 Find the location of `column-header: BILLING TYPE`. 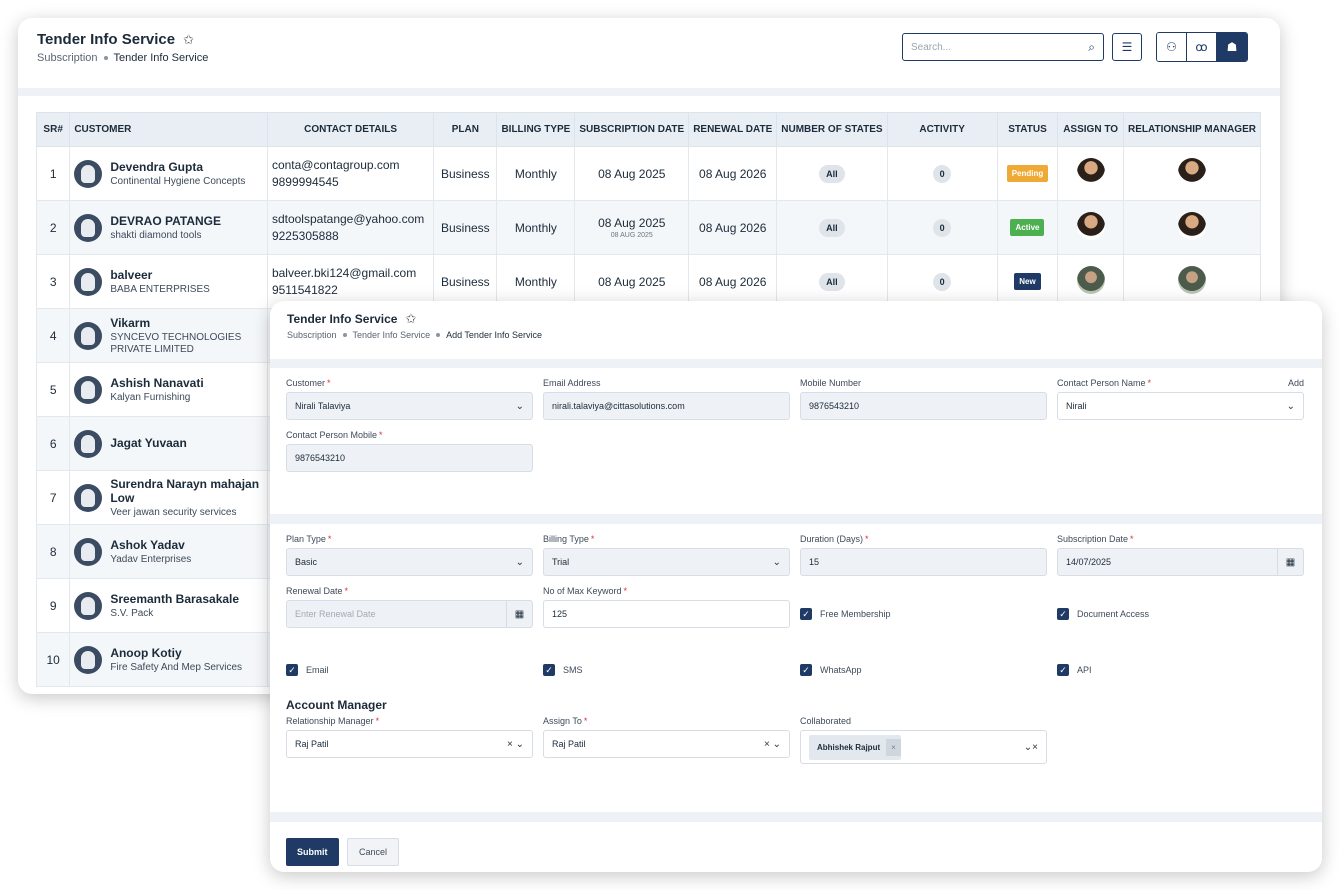

column-header: BILLING TYPE is located at coordinates (536, 129).